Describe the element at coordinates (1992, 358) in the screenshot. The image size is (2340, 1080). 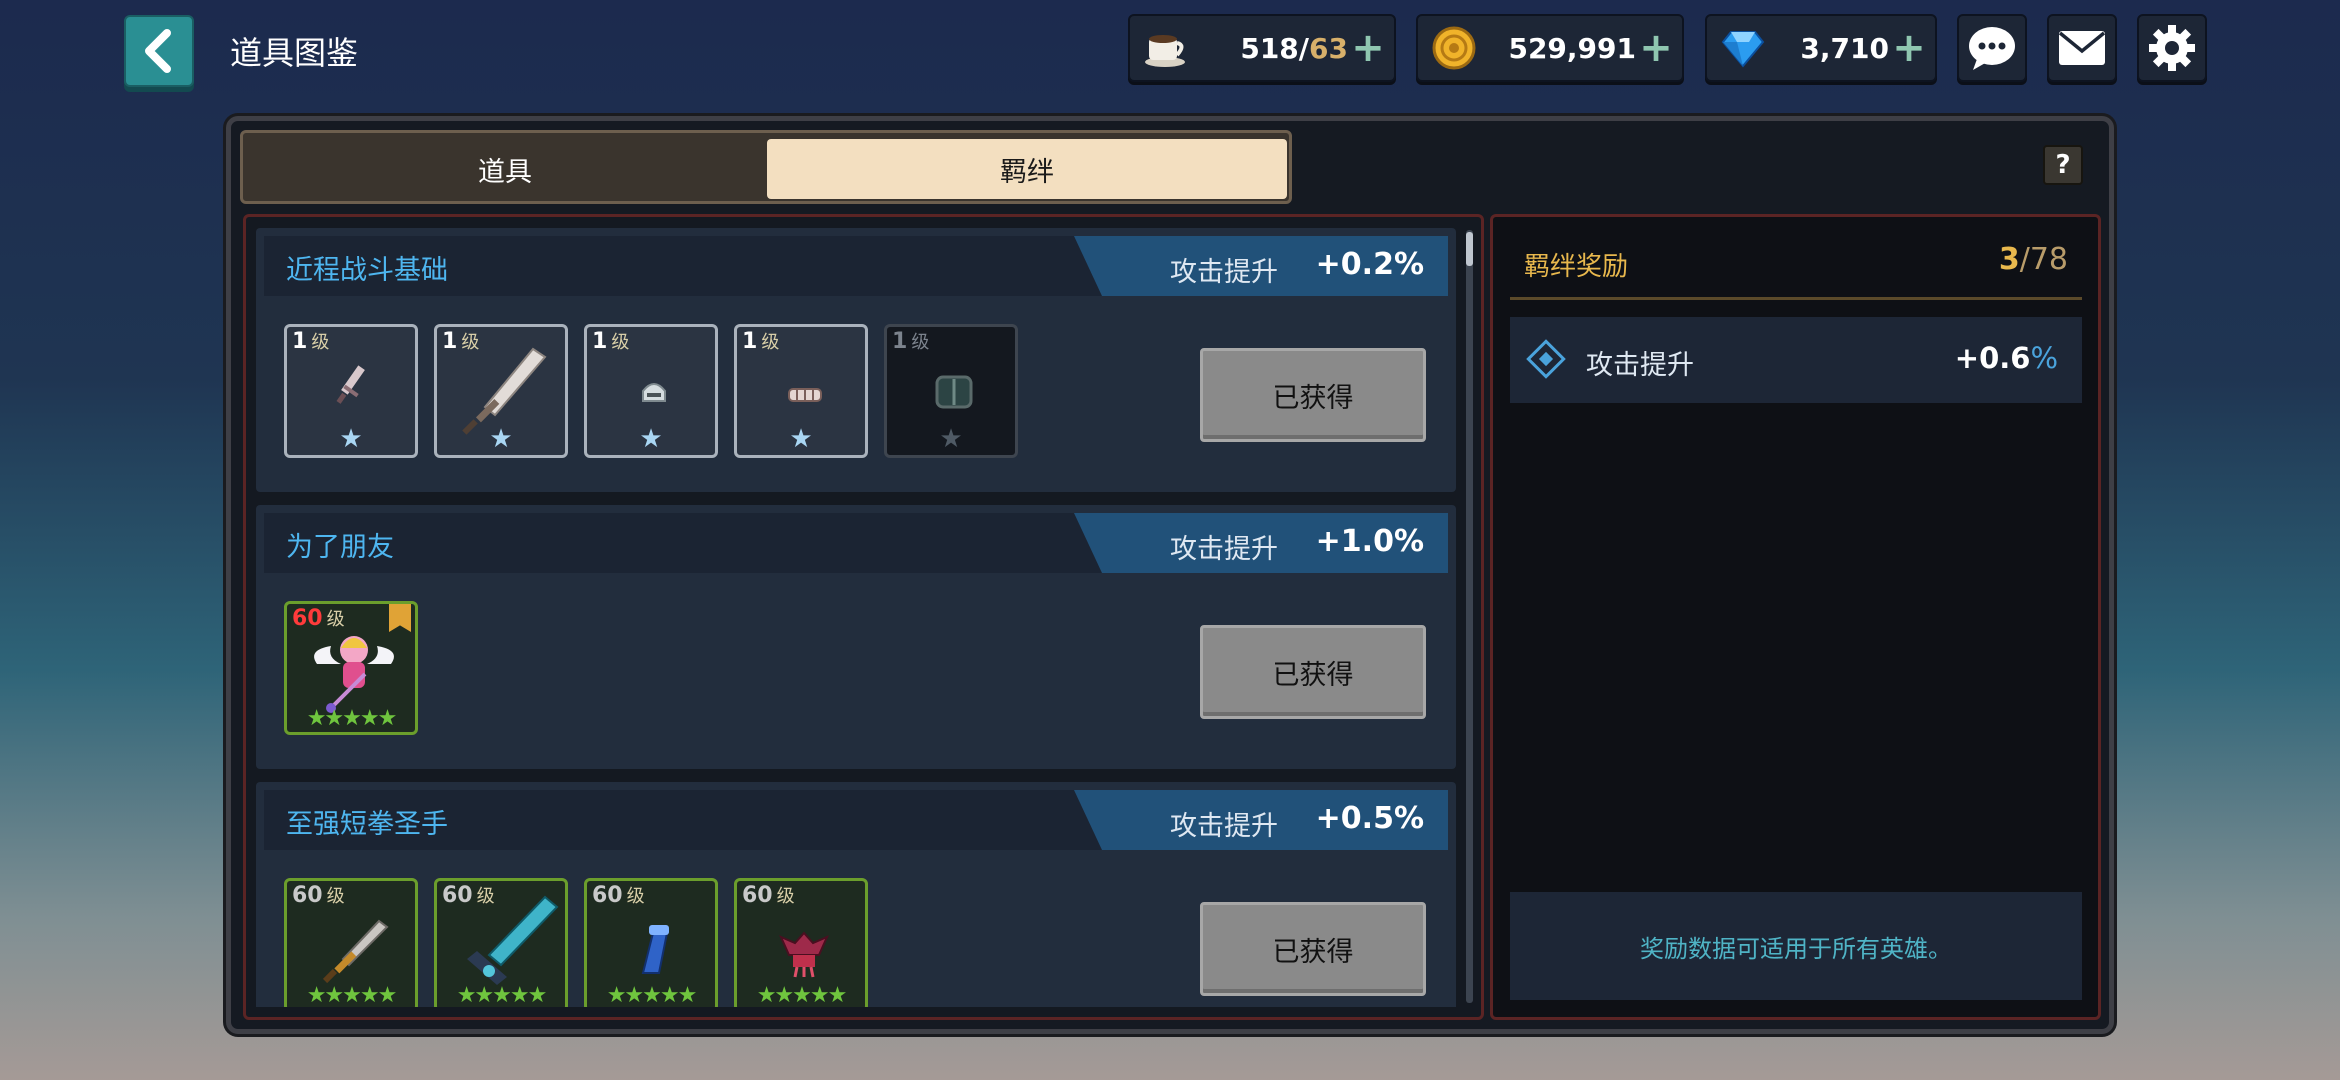
I see `reward-stat-value: +0.6` at that location.